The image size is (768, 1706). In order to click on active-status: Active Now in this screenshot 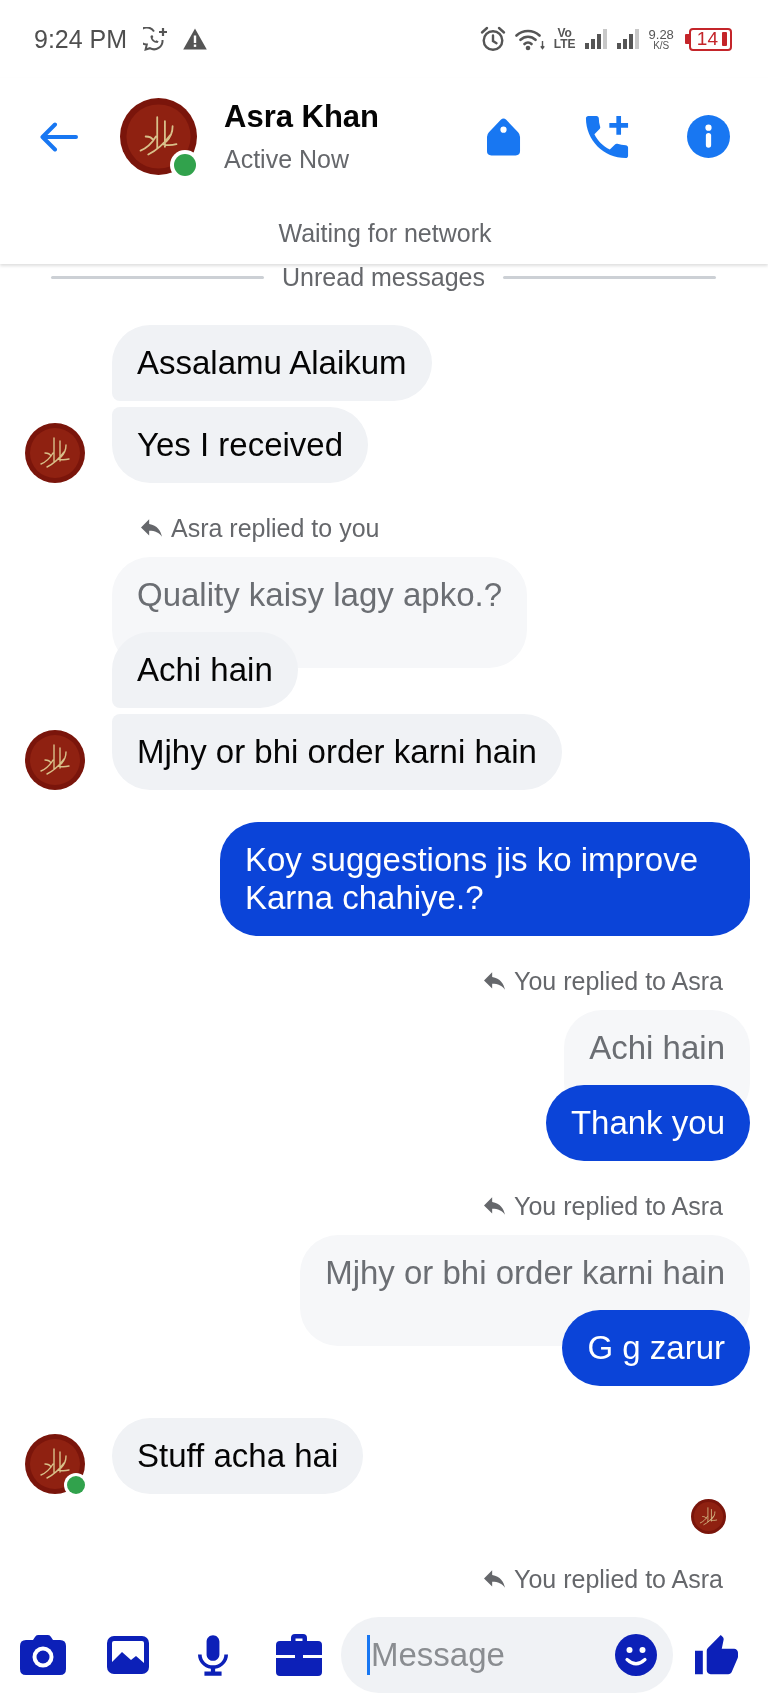, I will do `click(287, 159)`.